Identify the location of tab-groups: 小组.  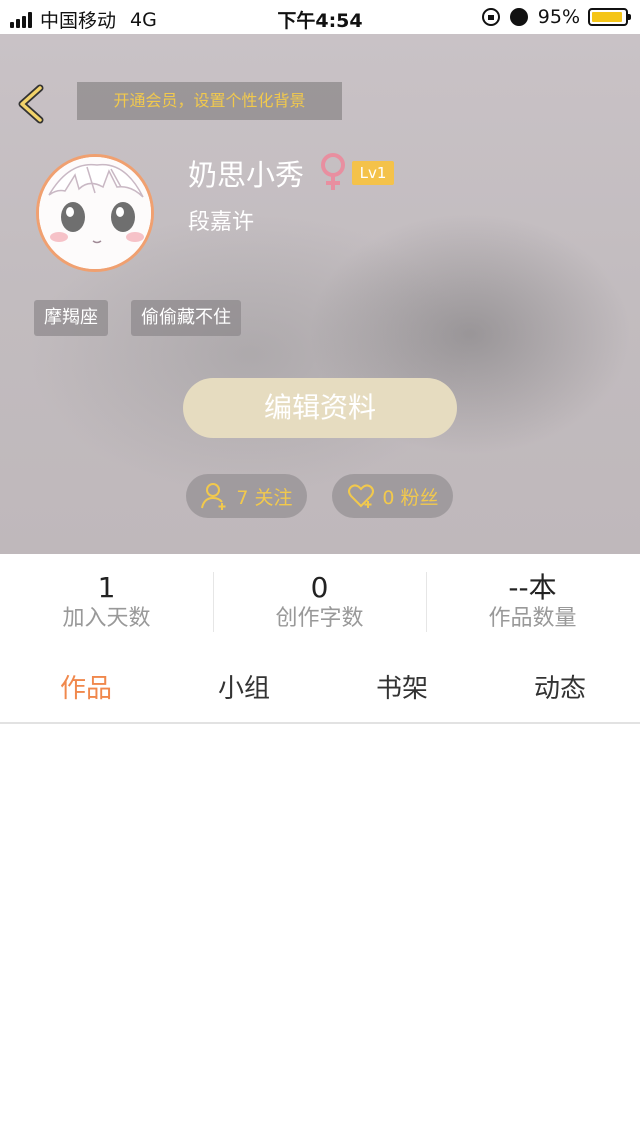
(244, 686).